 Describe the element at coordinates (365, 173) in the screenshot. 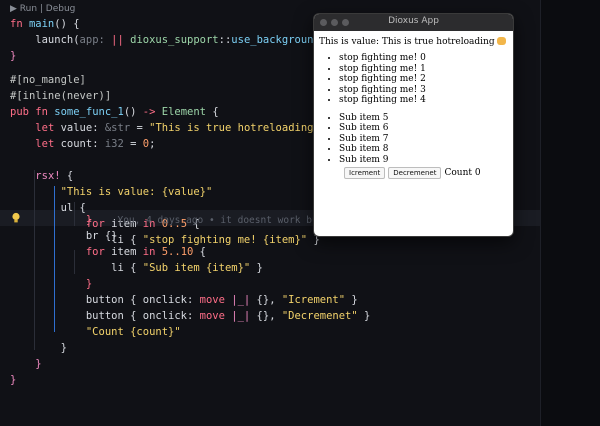

I see `increment-button: Icrement` at that location.